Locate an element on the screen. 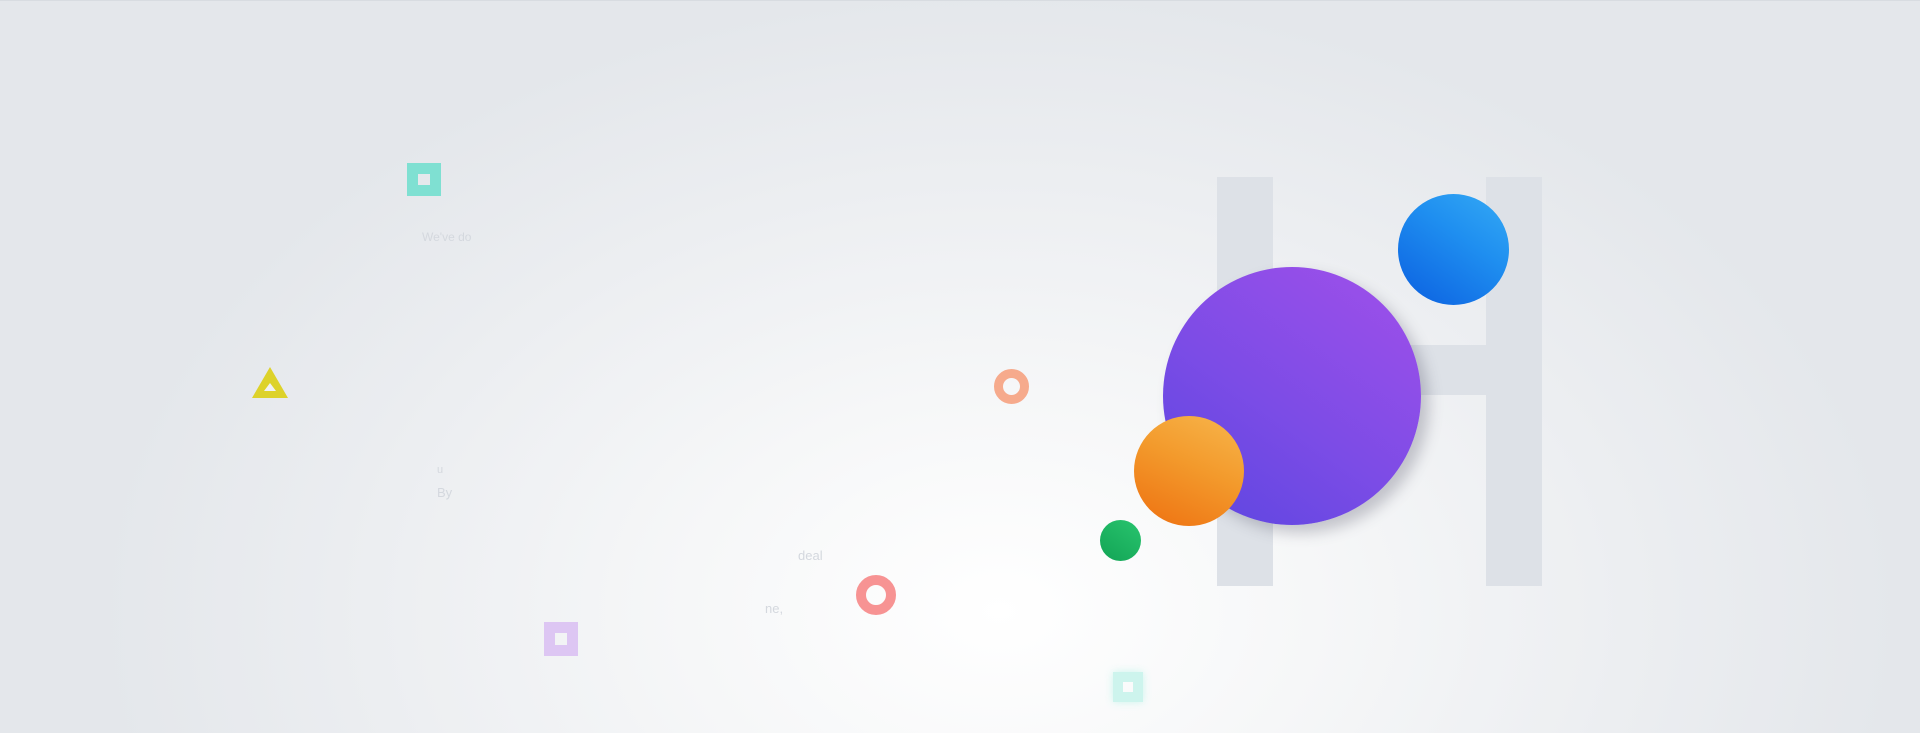 The width and height of the screenshot is (1920, 733). orange-circle-decoration is located at coordinates (1189, 471).